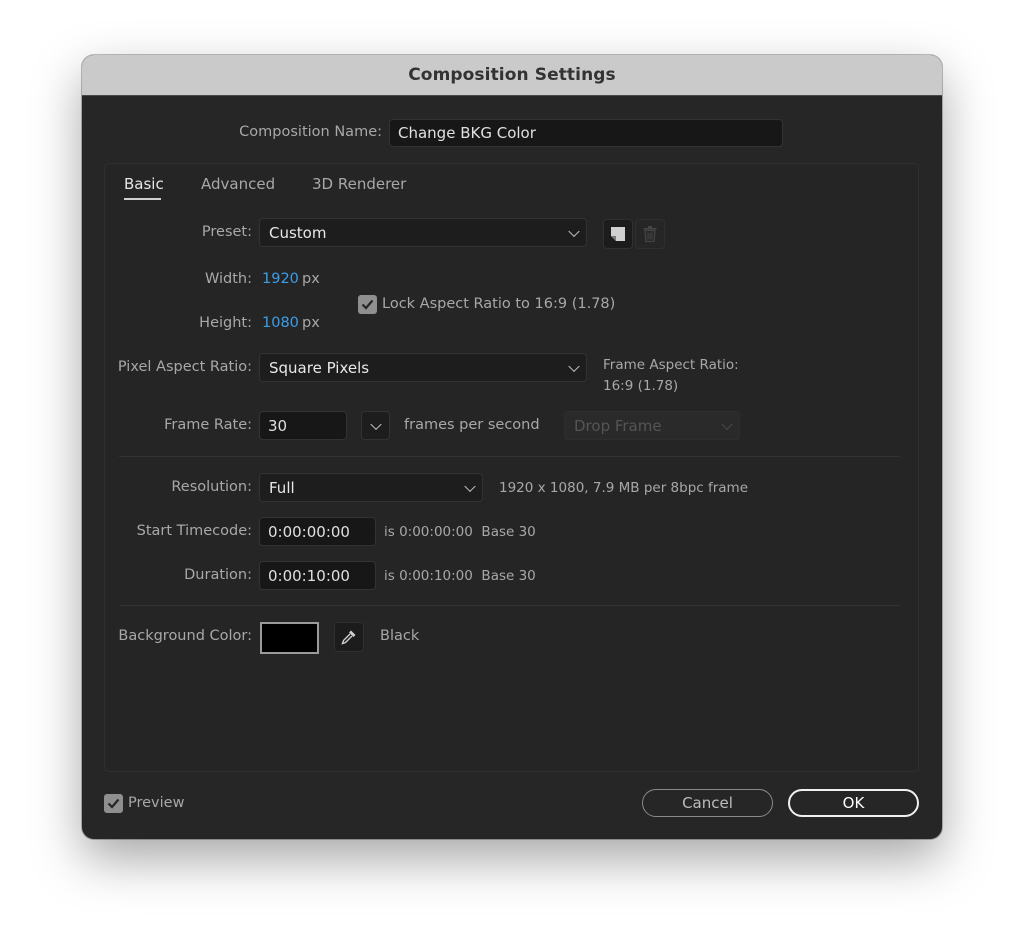  What do you see at coordinates (460, 576) in the screenshot?
I see `duration-info: is 0:00:10:00 Base 30` at bounding box center [460, 576].